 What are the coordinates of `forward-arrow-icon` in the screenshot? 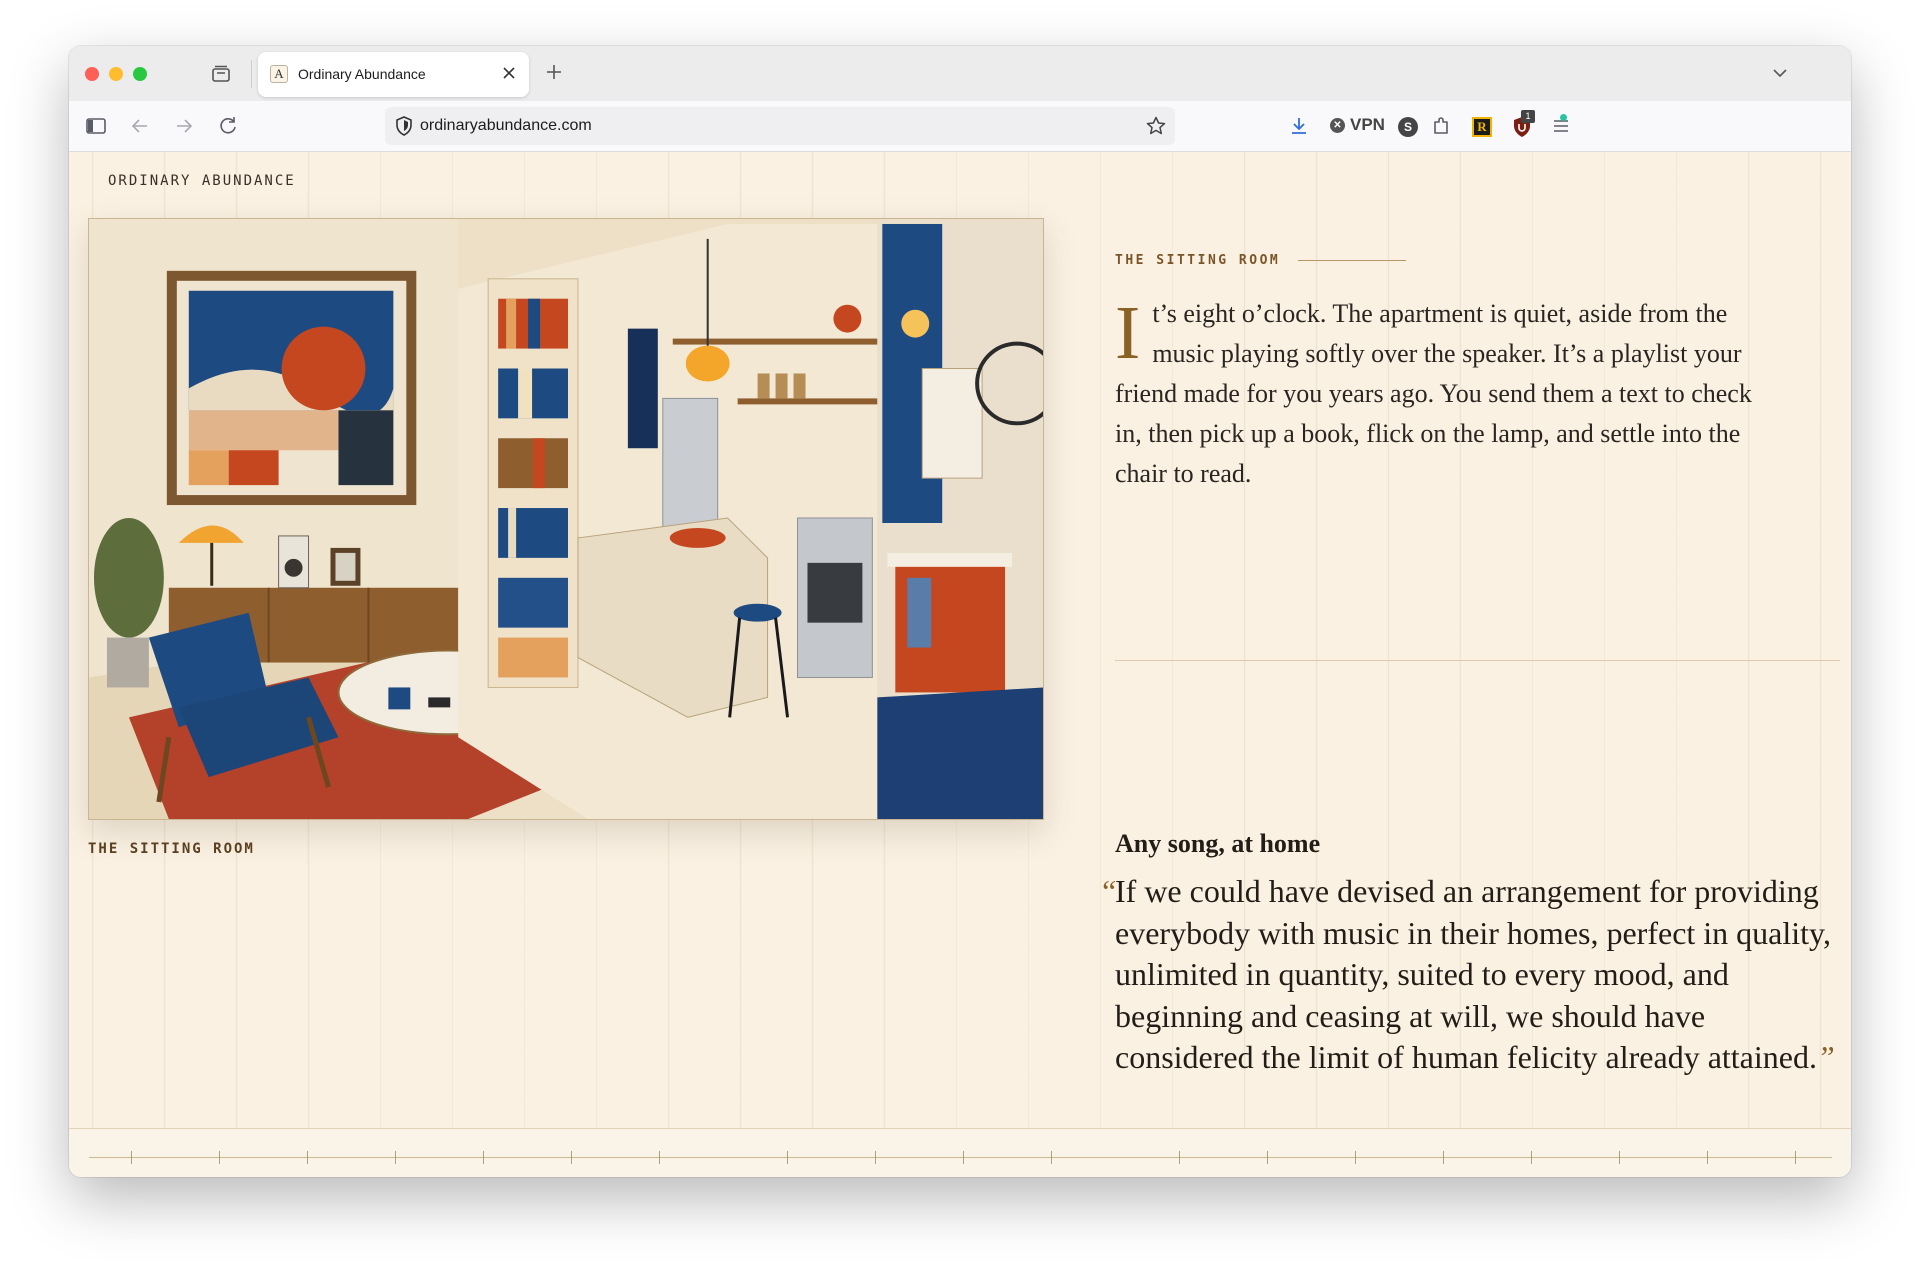 It's located at (184, 126).